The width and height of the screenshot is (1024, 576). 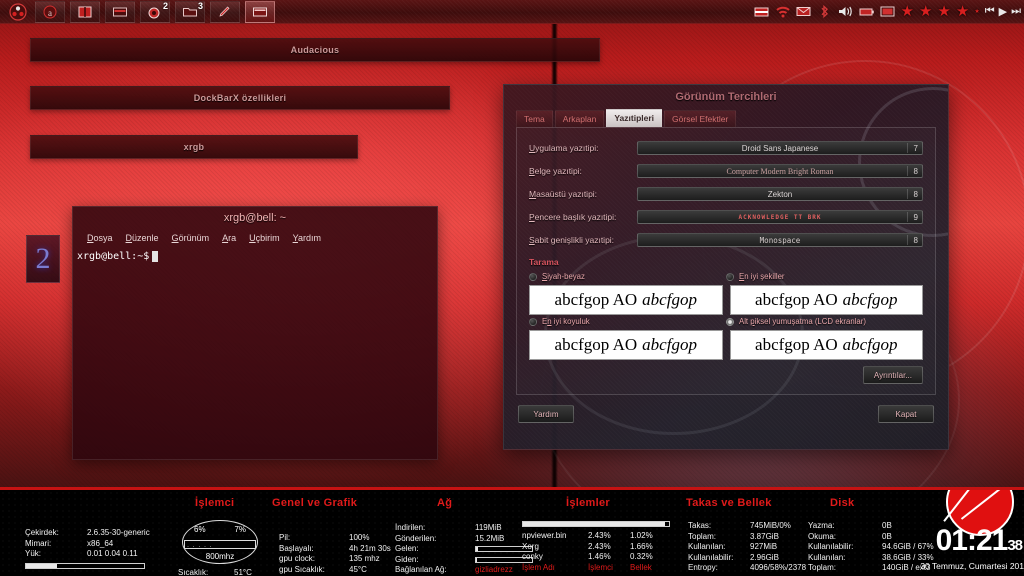 I want to click on font-button-application: Droid Sans Japanese 7, so click(x=780, y=148).